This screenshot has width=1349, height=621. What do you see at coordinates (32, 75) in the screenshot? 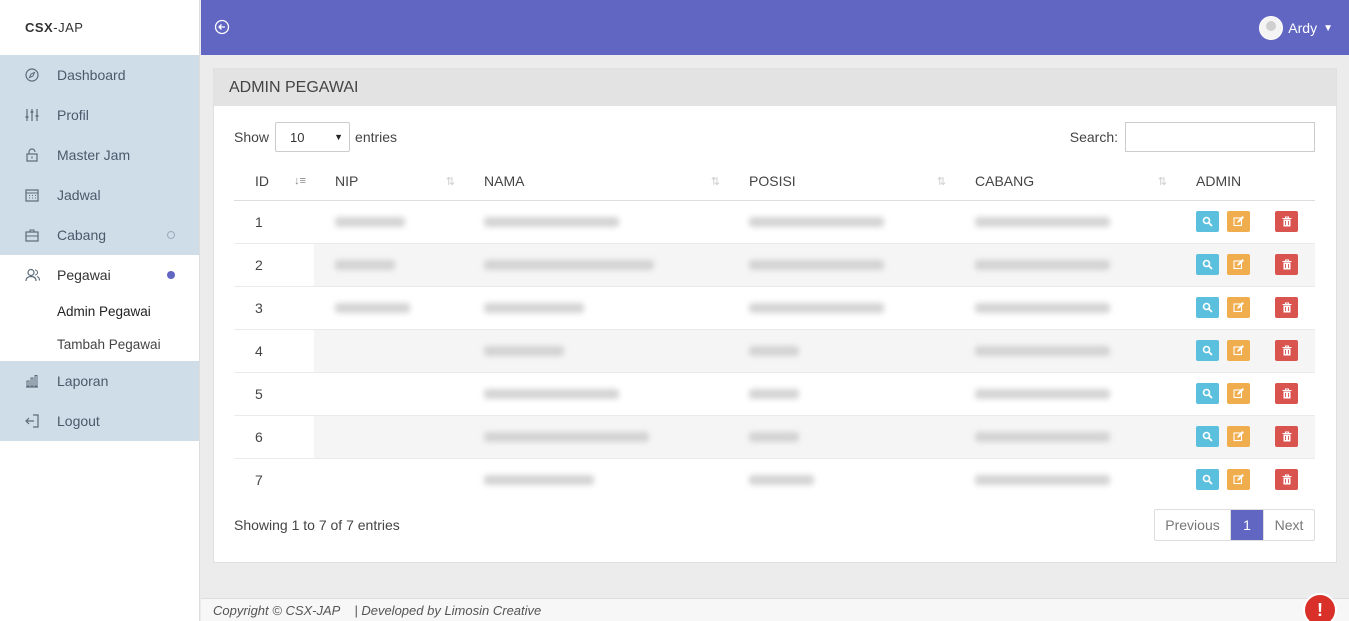
I see `compass-icon` at bounding box center [32, 75].